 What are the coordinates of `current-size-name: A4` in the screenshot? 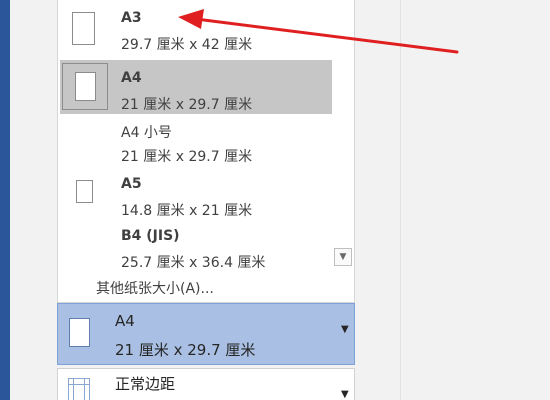 It's located at (125, 321).